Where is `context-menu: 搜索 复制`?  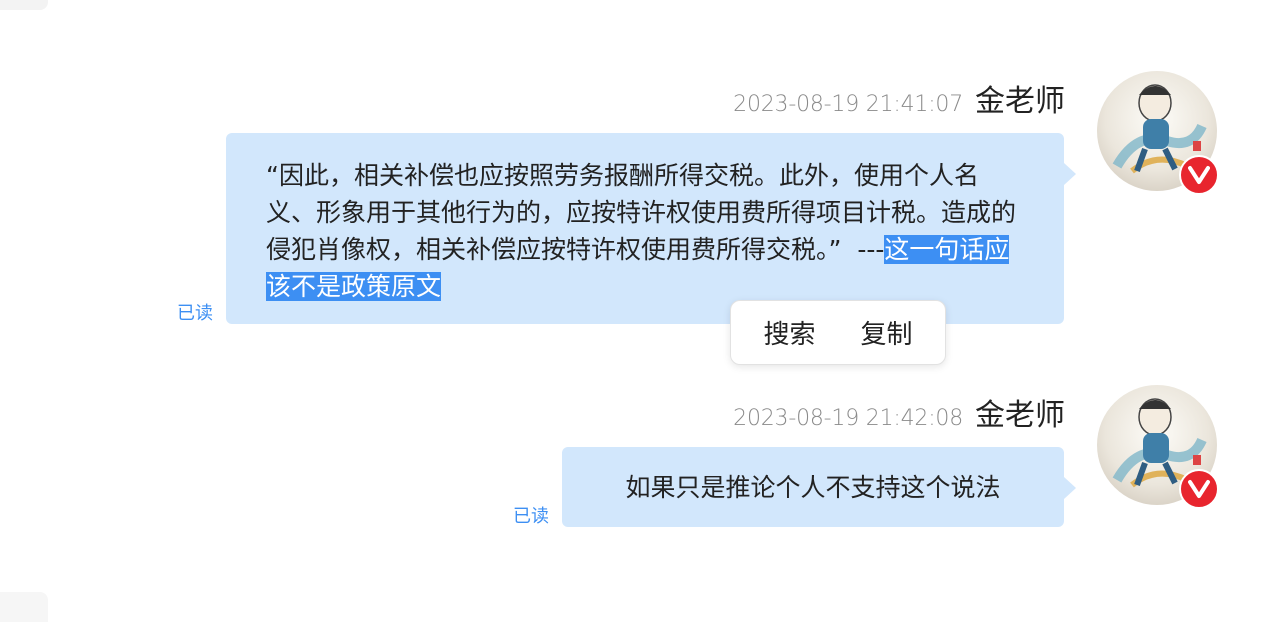 context-menu: 搜索 复制 is located at coordinates (838, 332).